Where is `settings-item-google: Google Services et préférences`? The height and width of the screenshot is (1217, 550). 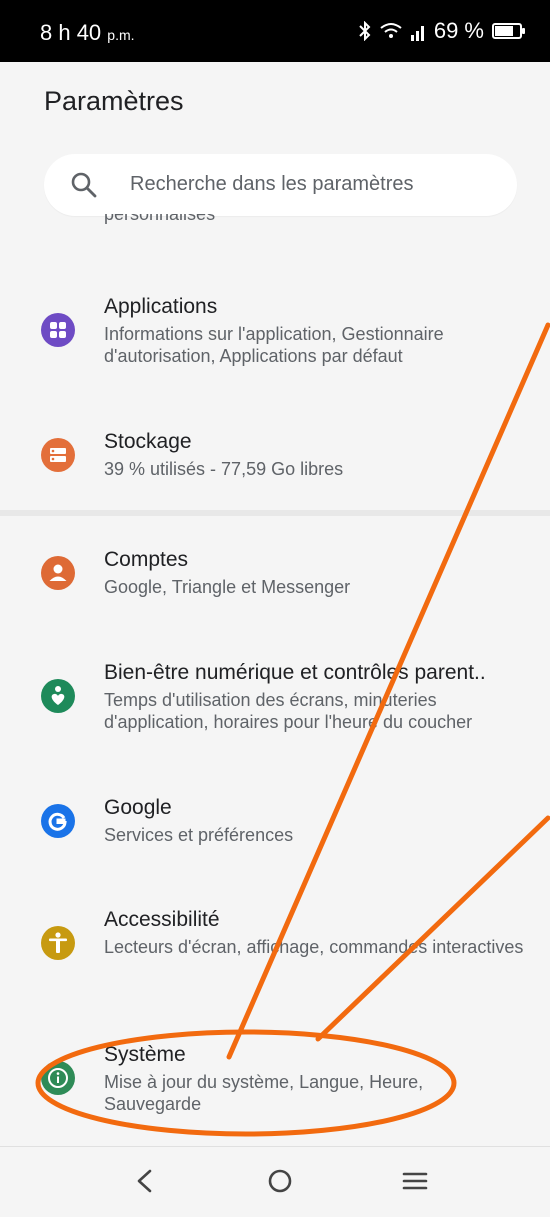 settings-item-google: Google Services et préférences is located at coordinates (275, 826).